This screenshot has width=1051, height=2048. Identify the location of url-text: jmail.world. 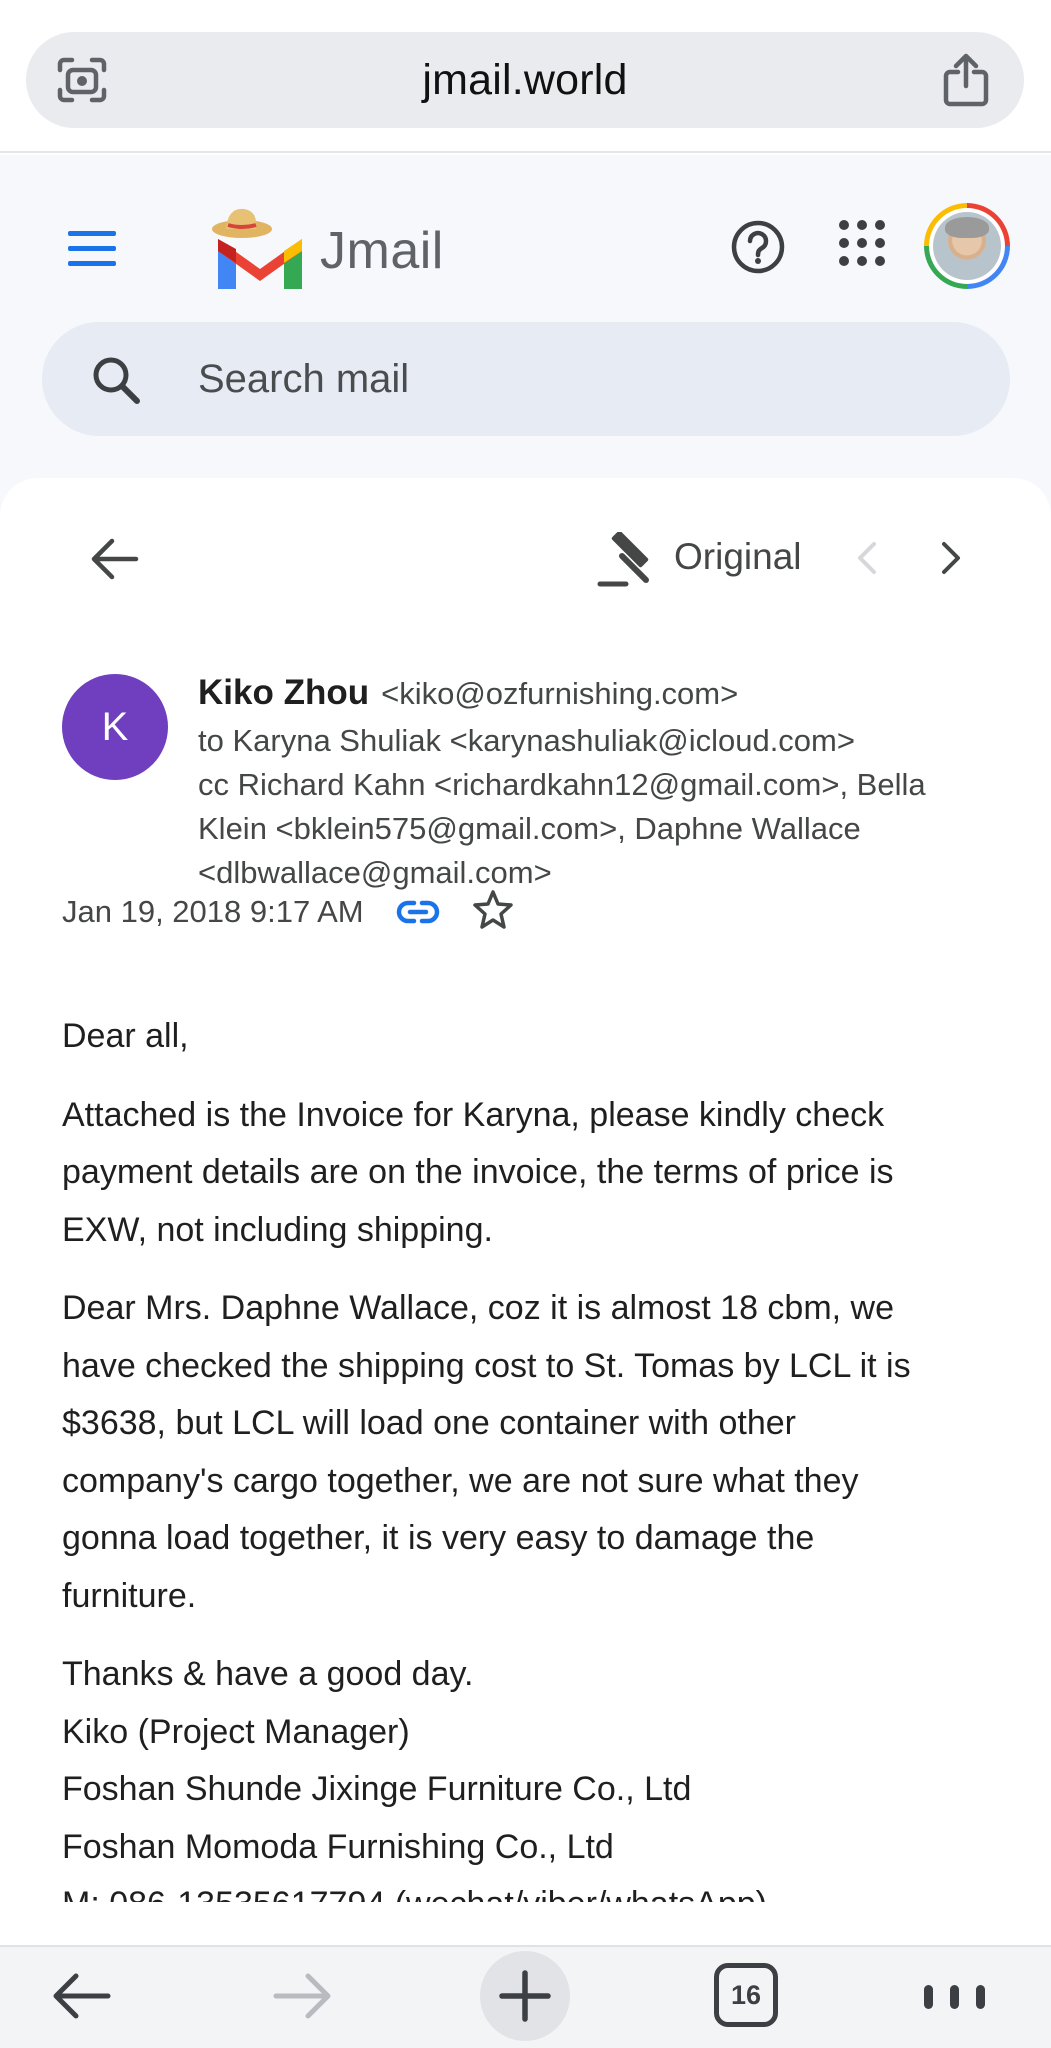
(525, 80).